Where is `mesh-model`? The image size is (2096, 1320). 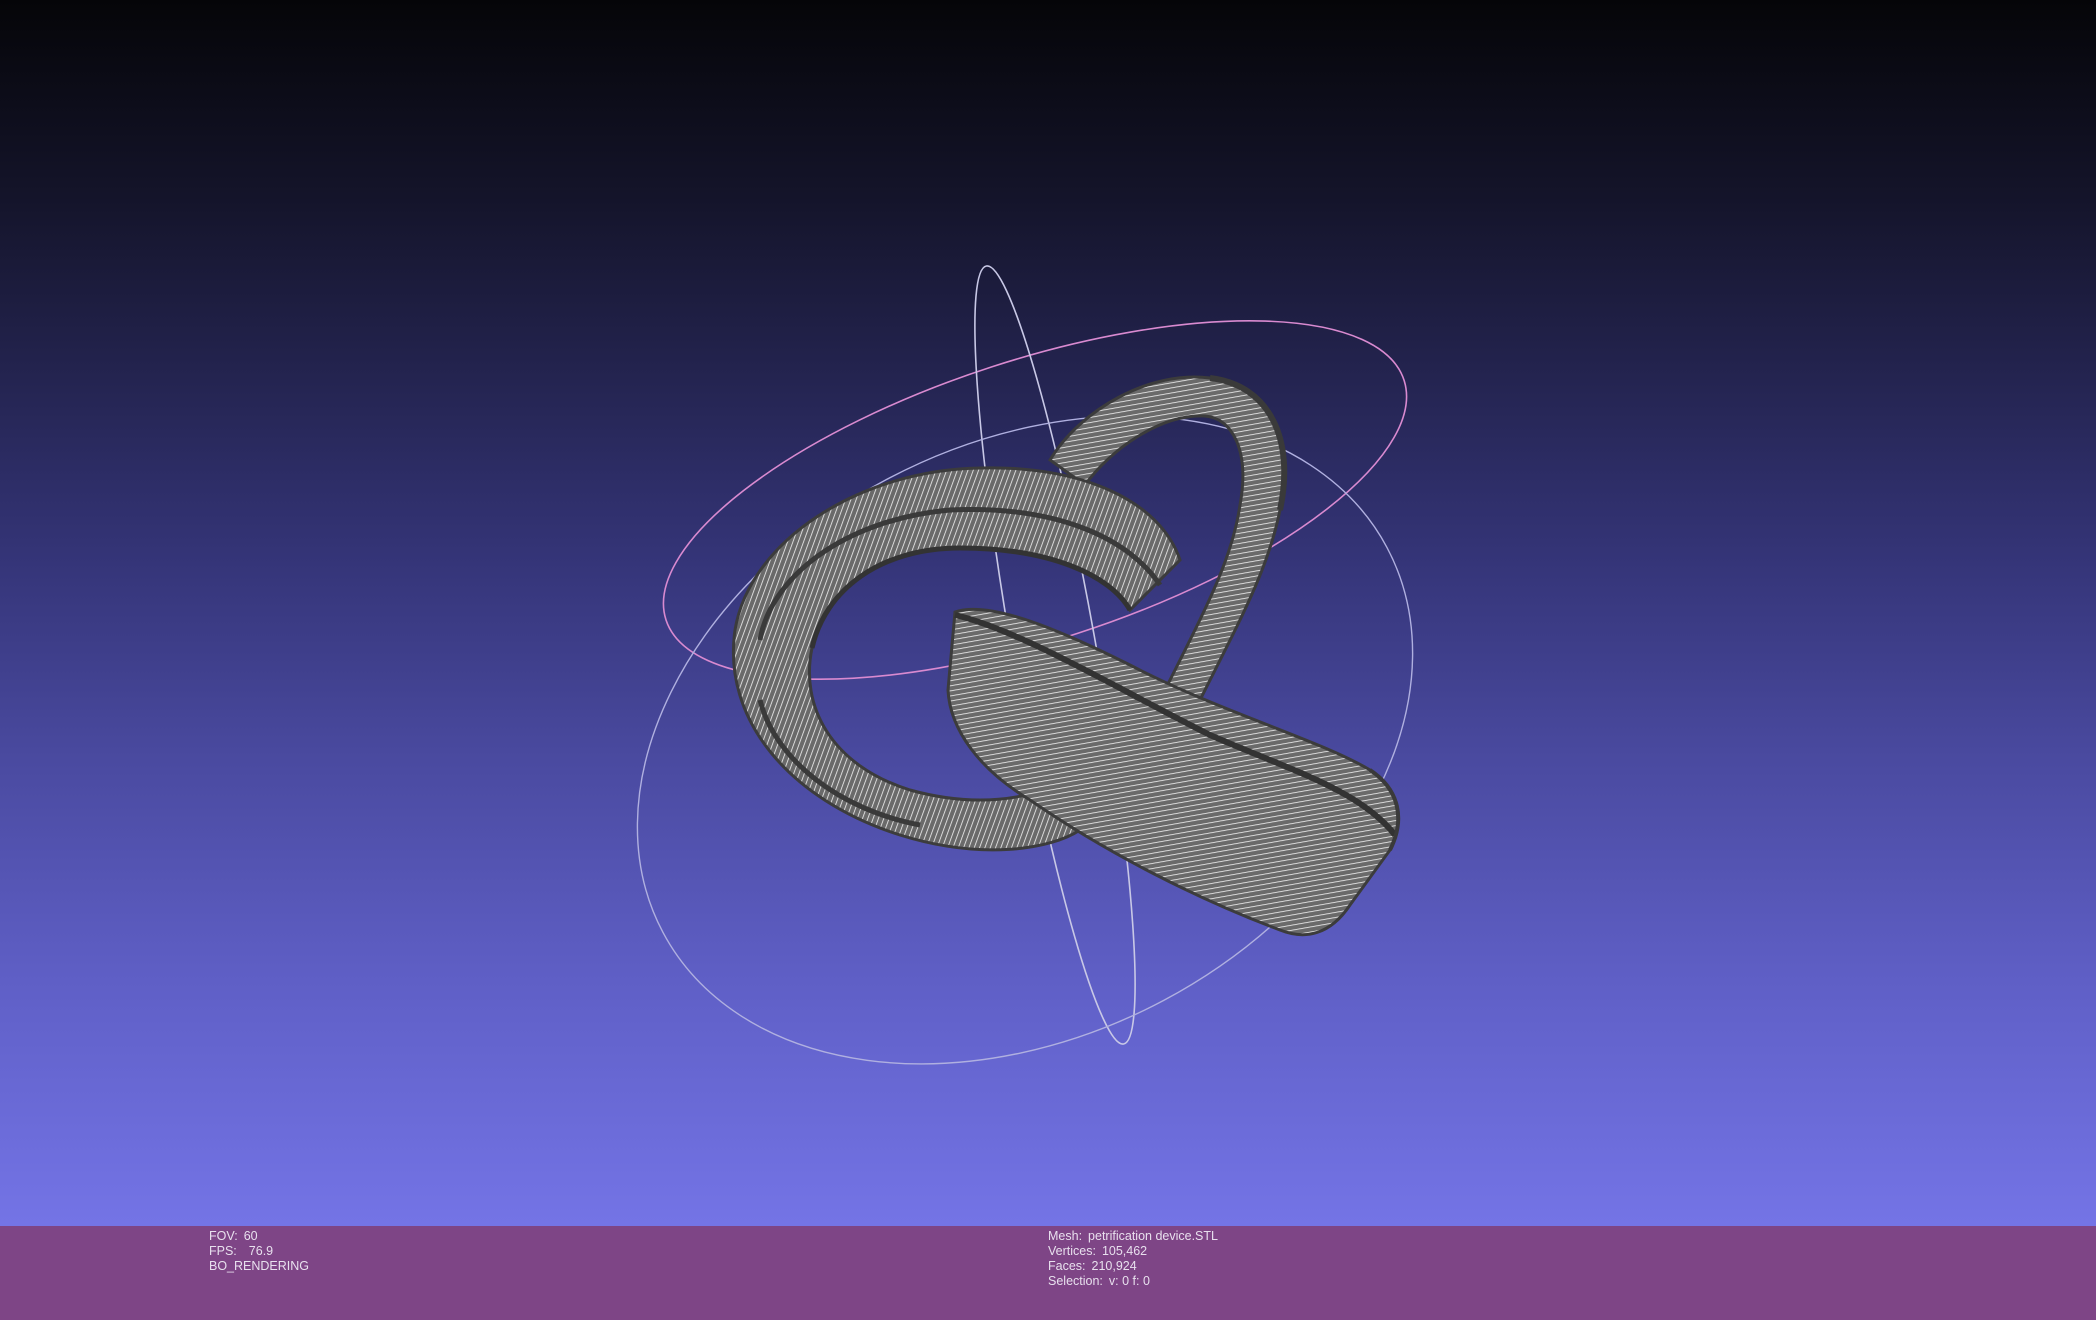
mesh-model is located at coordinates (1066, 656).